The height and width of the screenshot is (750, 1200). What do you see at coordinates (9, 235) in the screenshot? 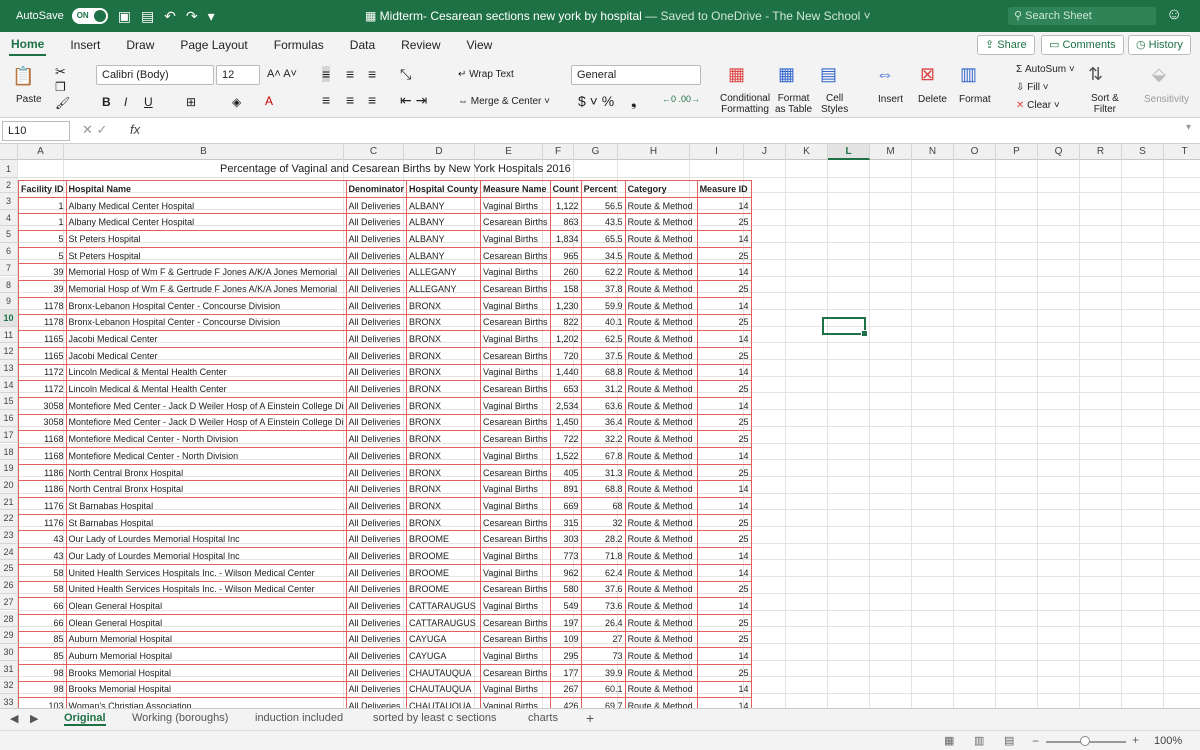
I see `row-header-5: 5` at bounding box center [9, 235].